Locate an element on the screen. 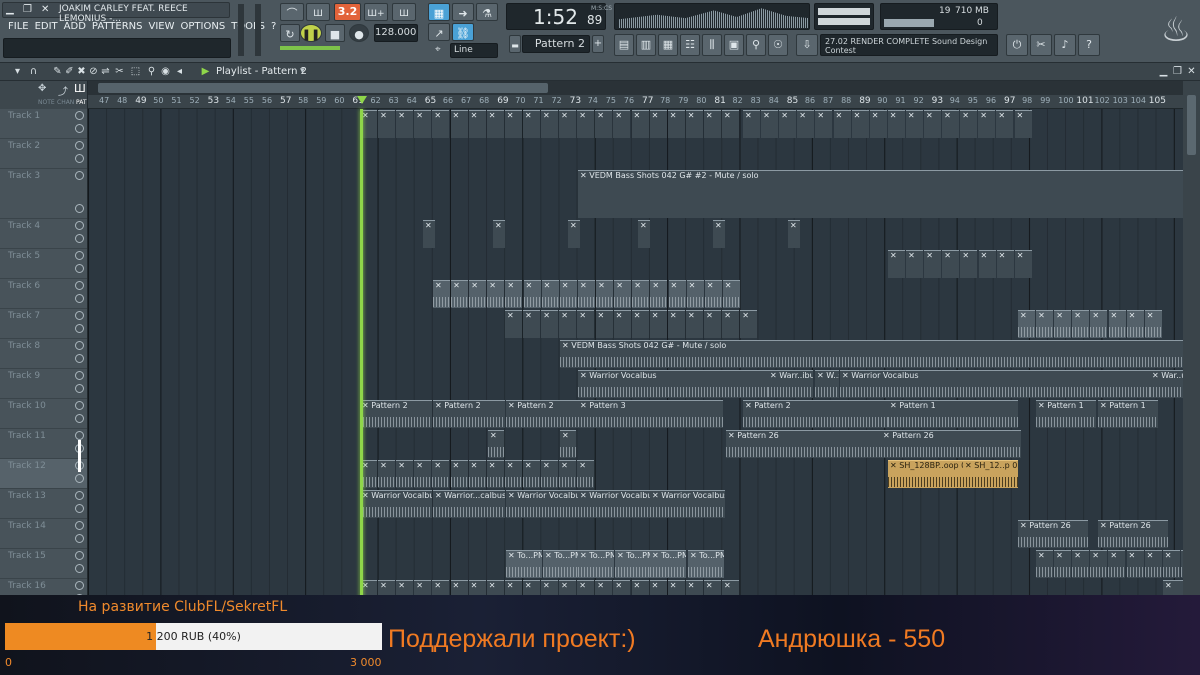  pencil-icon: ✎ is located at coordinates (57, 71).